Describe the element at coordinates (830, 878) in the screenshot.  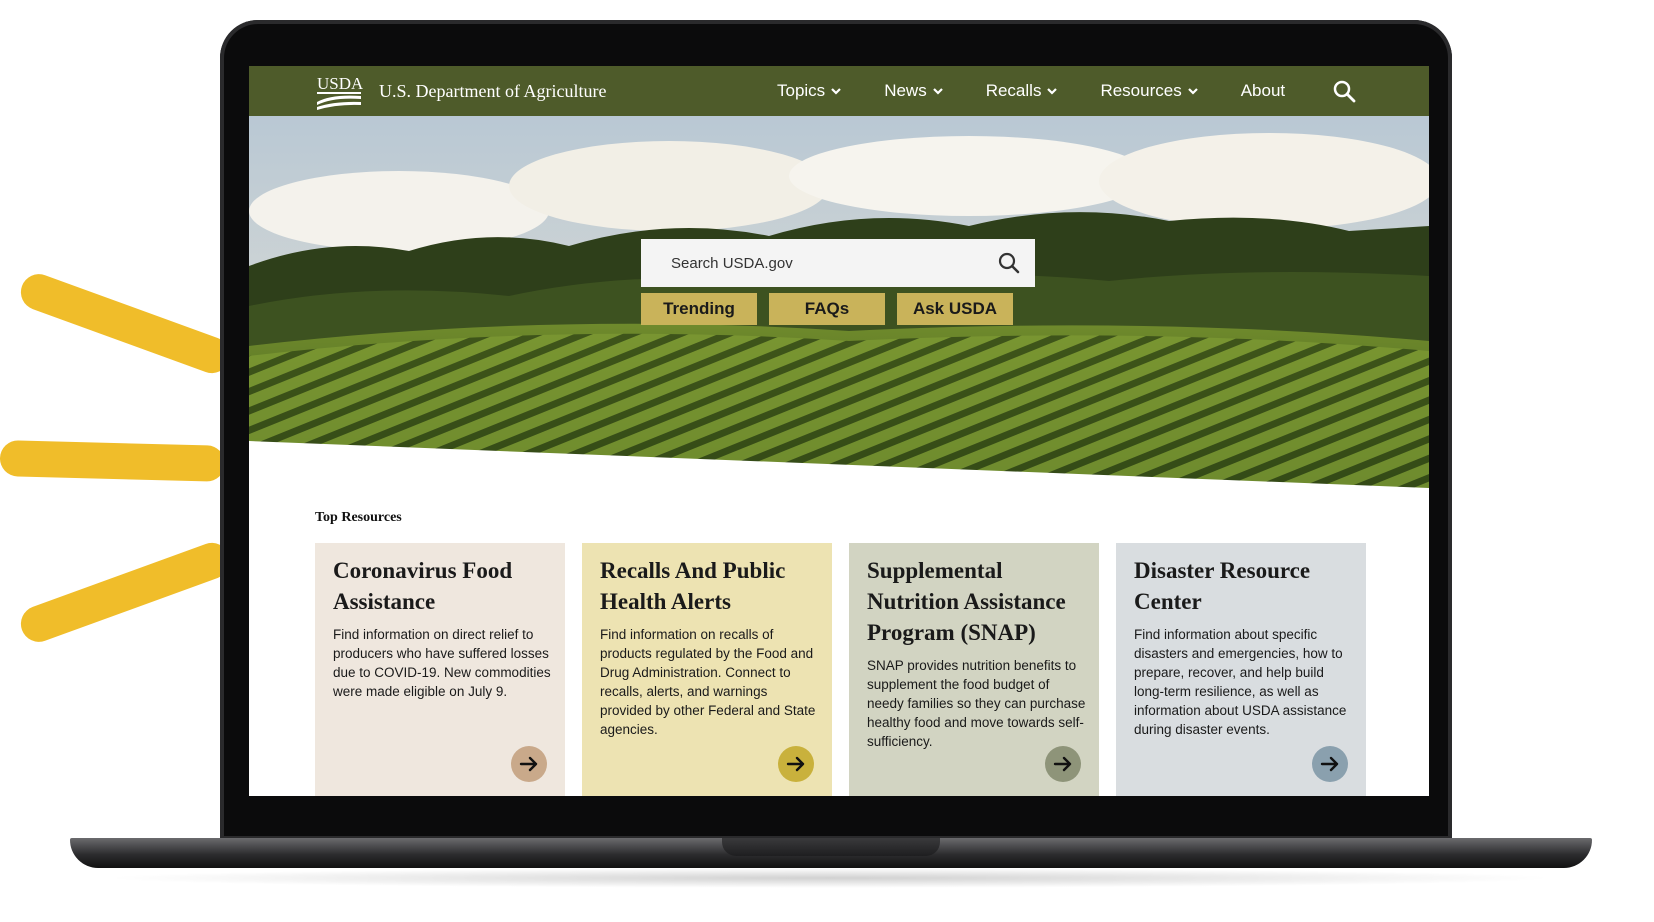
I see `laptop-shadow` at that location.